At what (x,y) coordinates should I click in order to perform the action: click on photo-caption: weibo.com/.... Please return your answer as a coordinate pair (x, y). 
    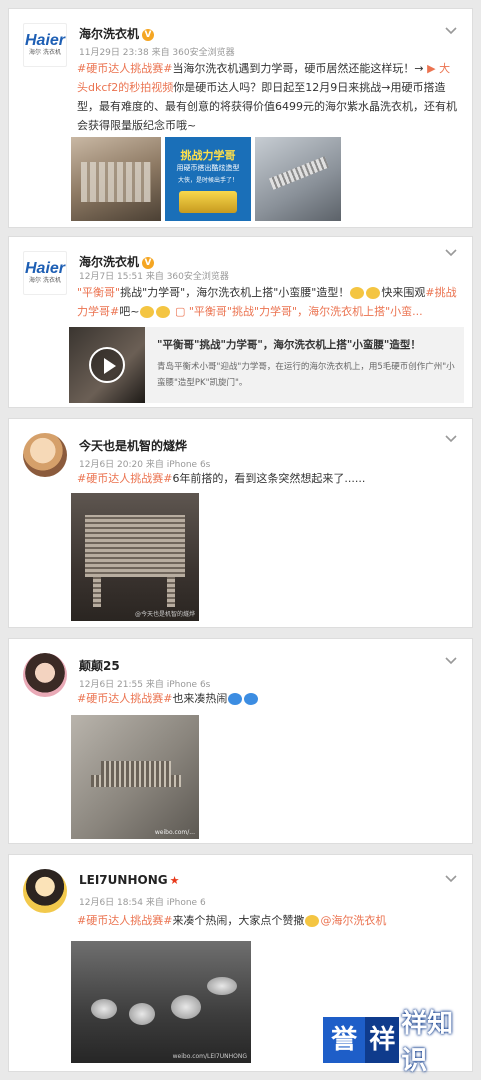
    Looking at the image, I should click on (174, 832).